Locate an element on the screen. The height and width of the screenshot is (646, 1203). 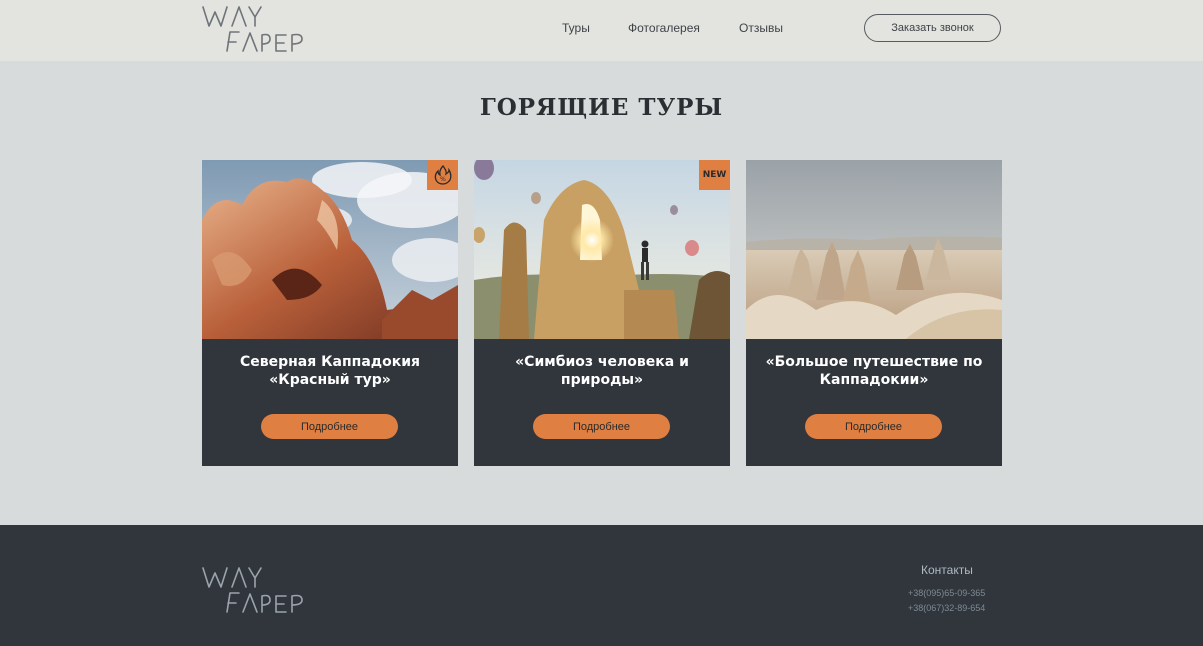
red-rock-formation-photo is located at coordinates (330, 249).